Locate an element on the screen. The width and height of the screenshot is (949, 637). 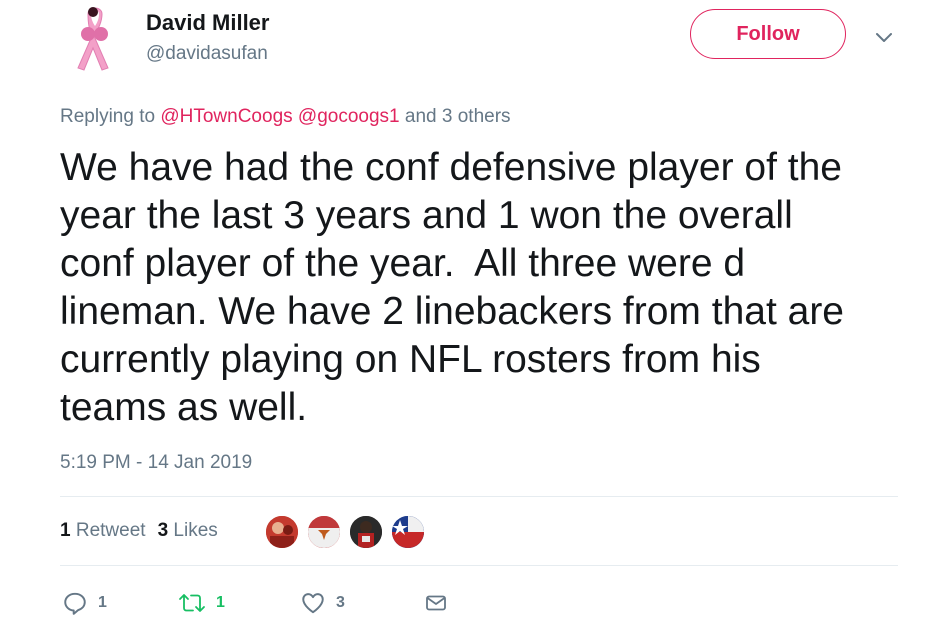
retweet-icon is located at coordinates (192, 603).